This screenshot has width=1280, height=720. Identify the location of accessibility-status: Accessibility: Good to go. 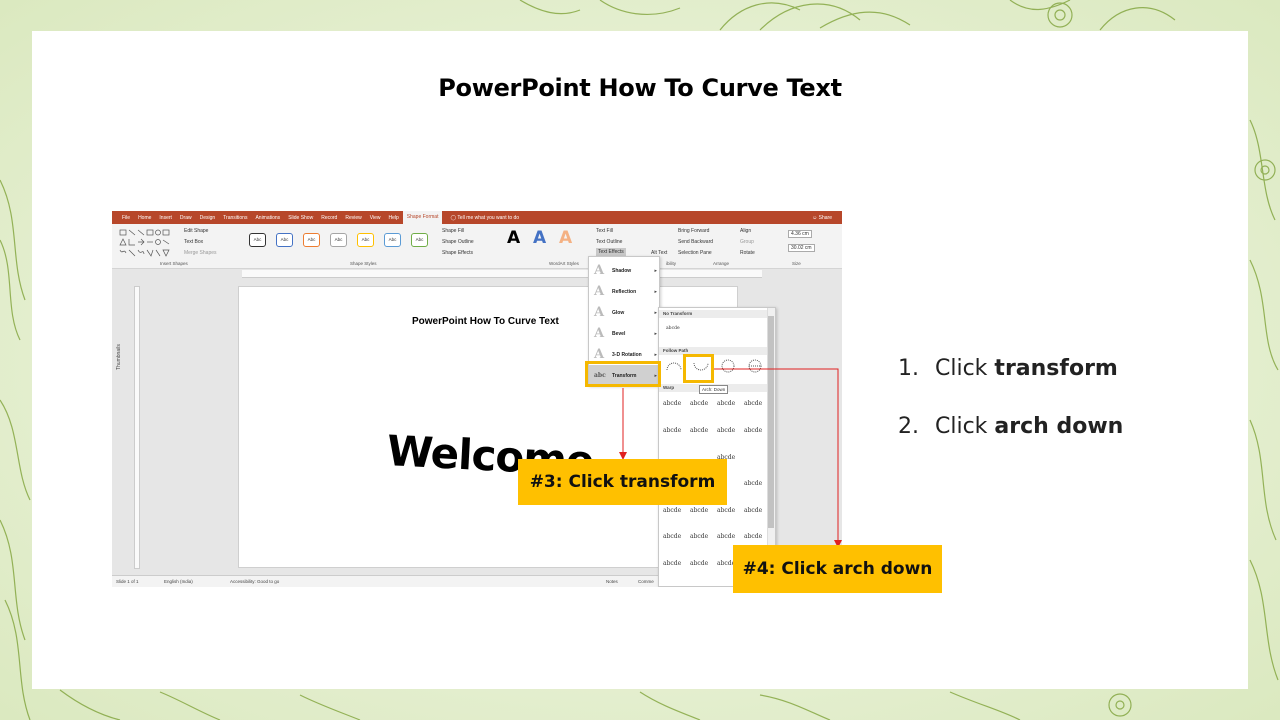
(254, 581).